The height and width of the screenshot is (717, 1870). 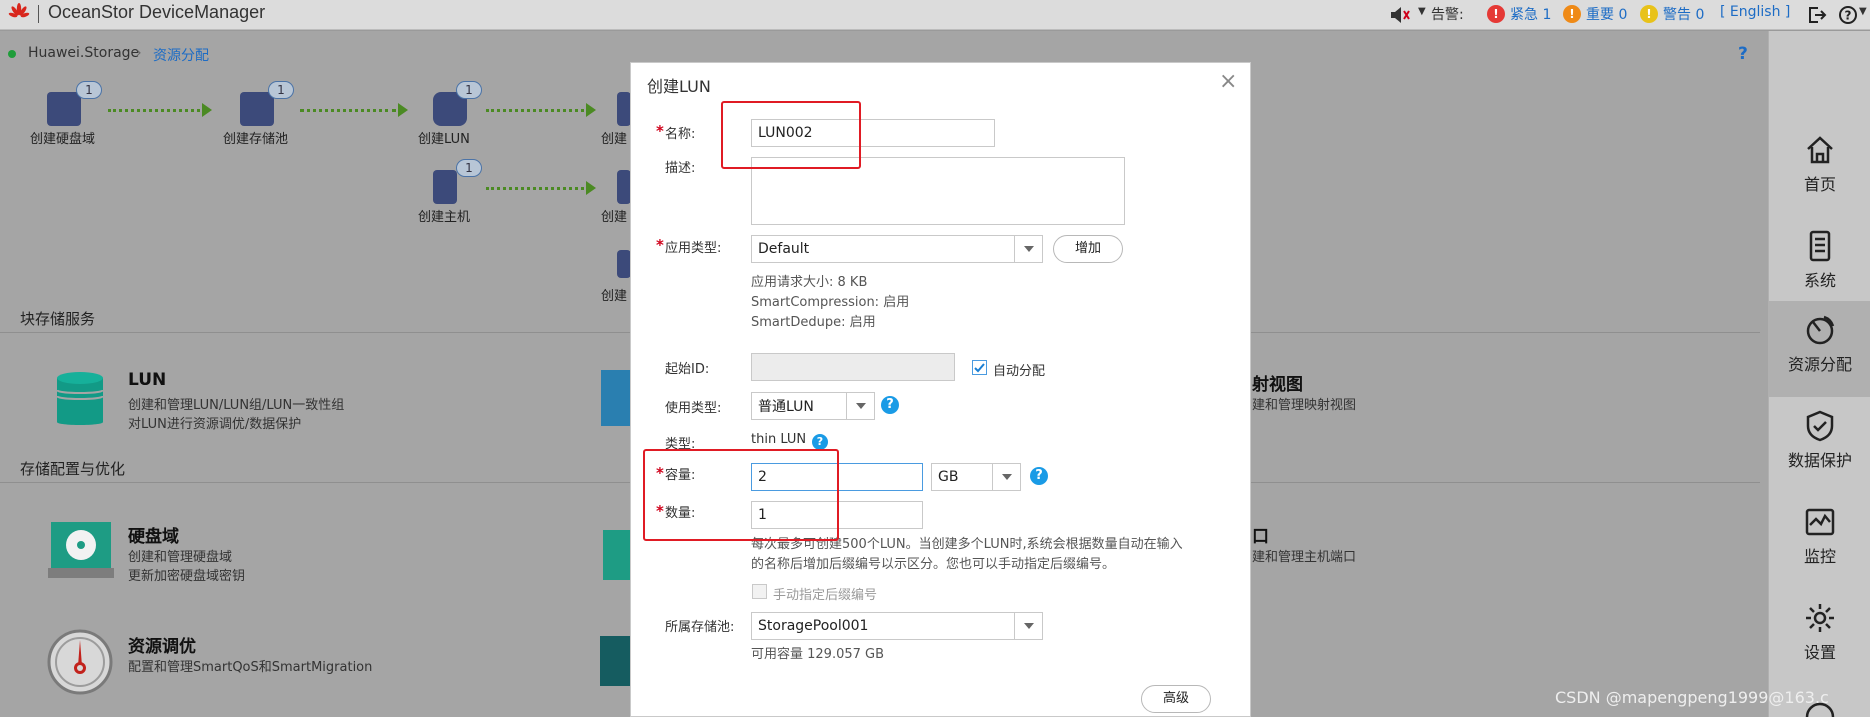 I want to click on disk-domain-icon, so click(x=64, y=109).